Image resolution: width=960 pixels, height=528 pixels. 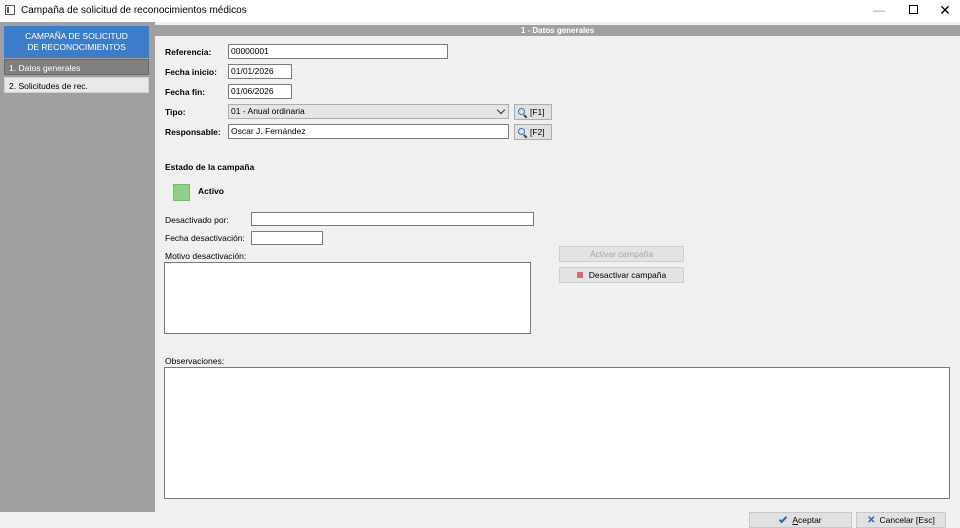 What do you see at coordinates (76, 67) in the screenshot?
I see `sidebar-item-datos-generales: 1. Datos generales` at bounding box center [76, 67].